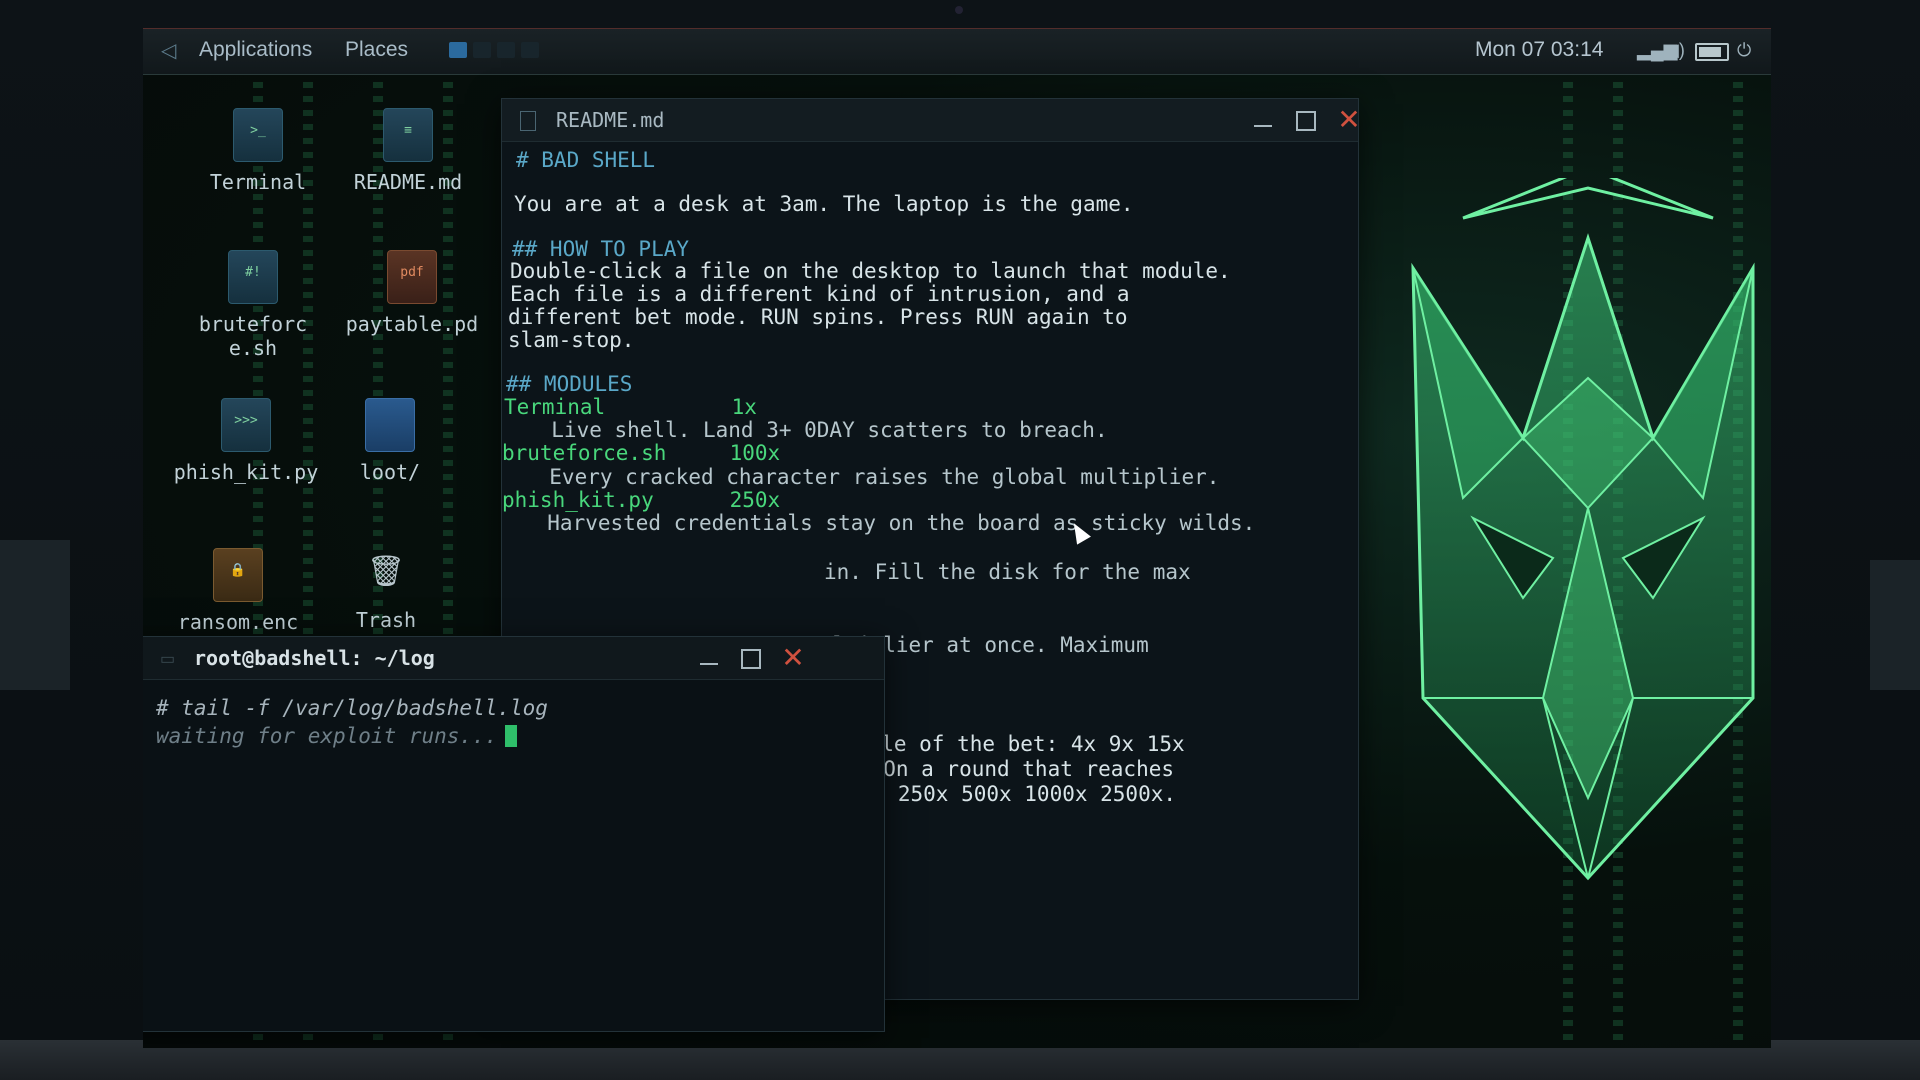 The image size is (1920, 1080). What do you see at coordinates (513, 658) in the screenshot?
I see `terminal-titlebar: ▭ root@badshell: ~/log ✕` at bounding box center [513, 658].